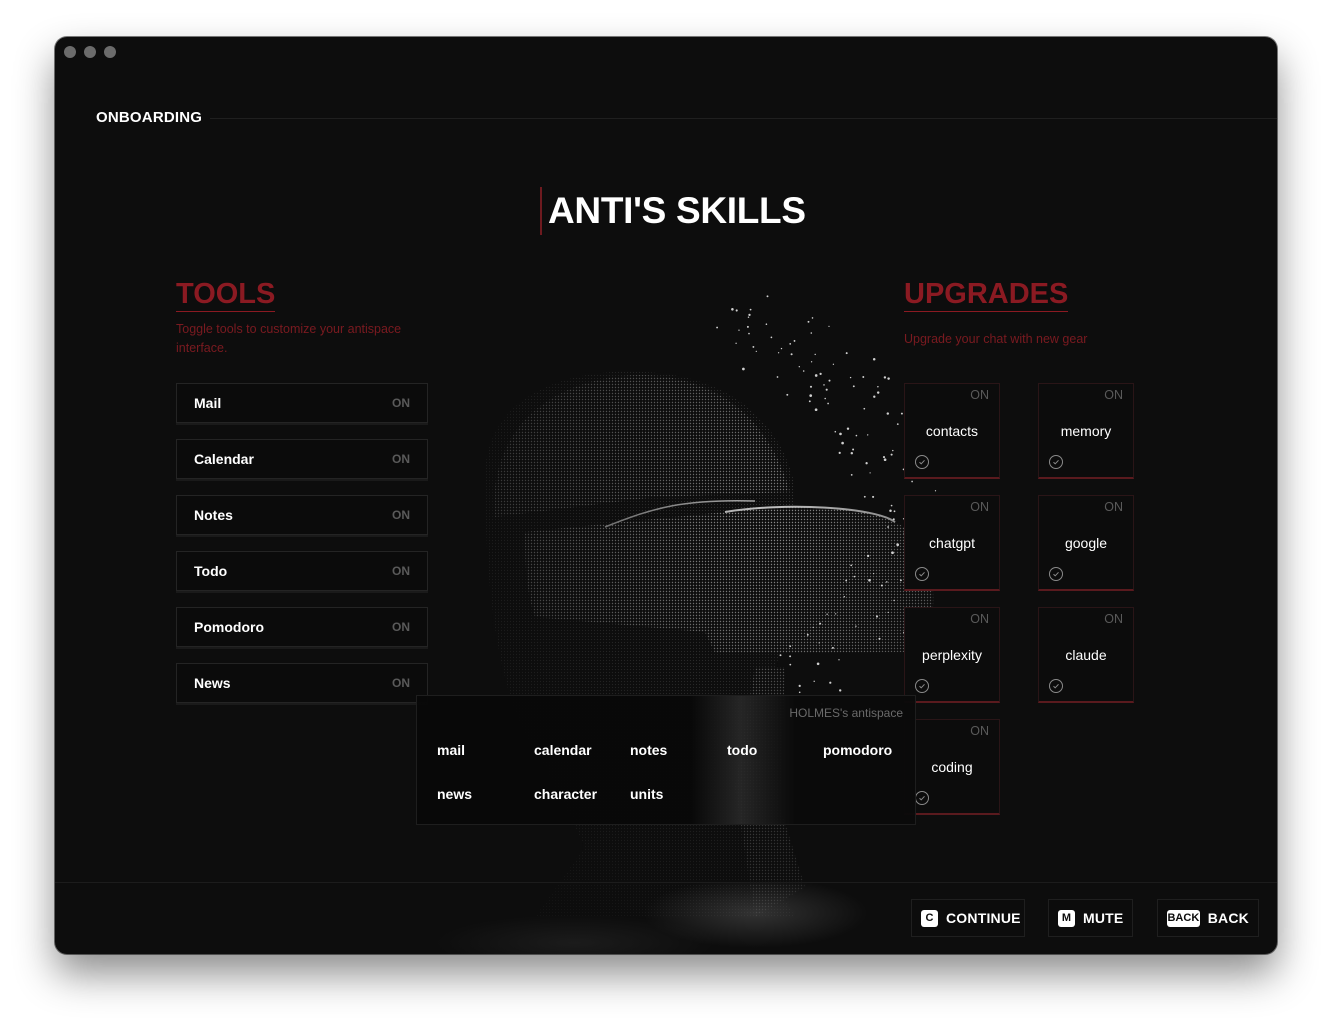  I want to click on antispace-item-todo: todo, so click(775, 750).